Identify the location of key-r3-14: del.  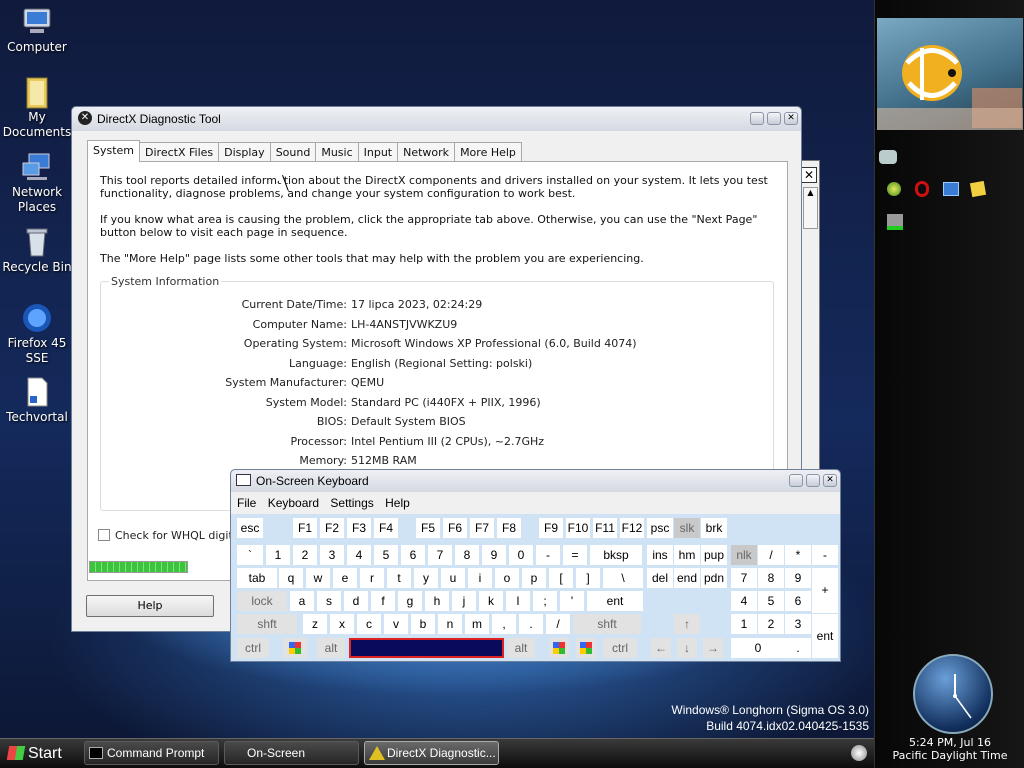
(660, 578).